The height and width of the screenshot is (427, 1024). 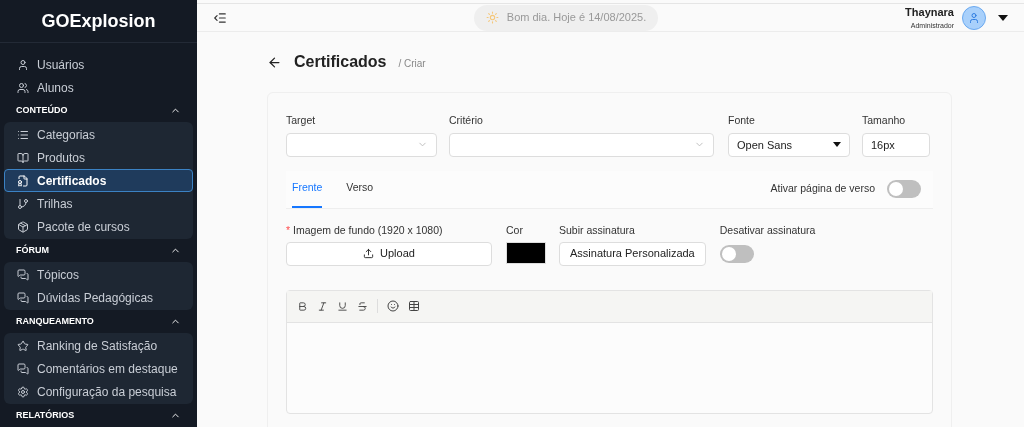 I want to click on required-mark: *, so click(x=288, y=230).